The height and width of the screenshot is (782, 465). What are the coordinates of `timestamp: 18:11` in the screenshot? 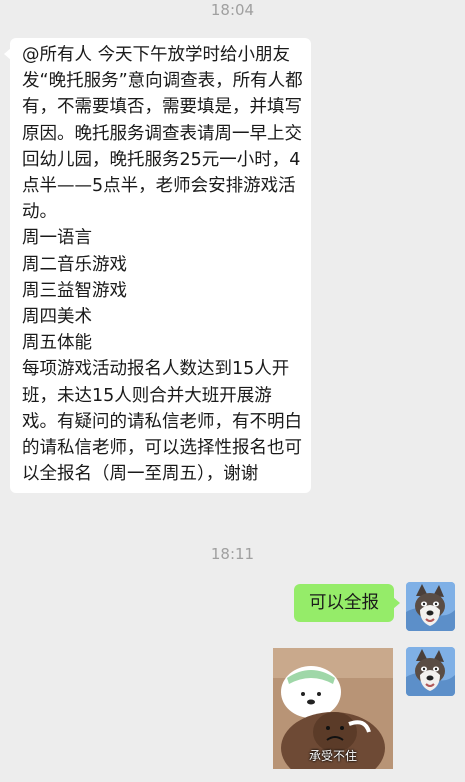 It's located at (232, 554).